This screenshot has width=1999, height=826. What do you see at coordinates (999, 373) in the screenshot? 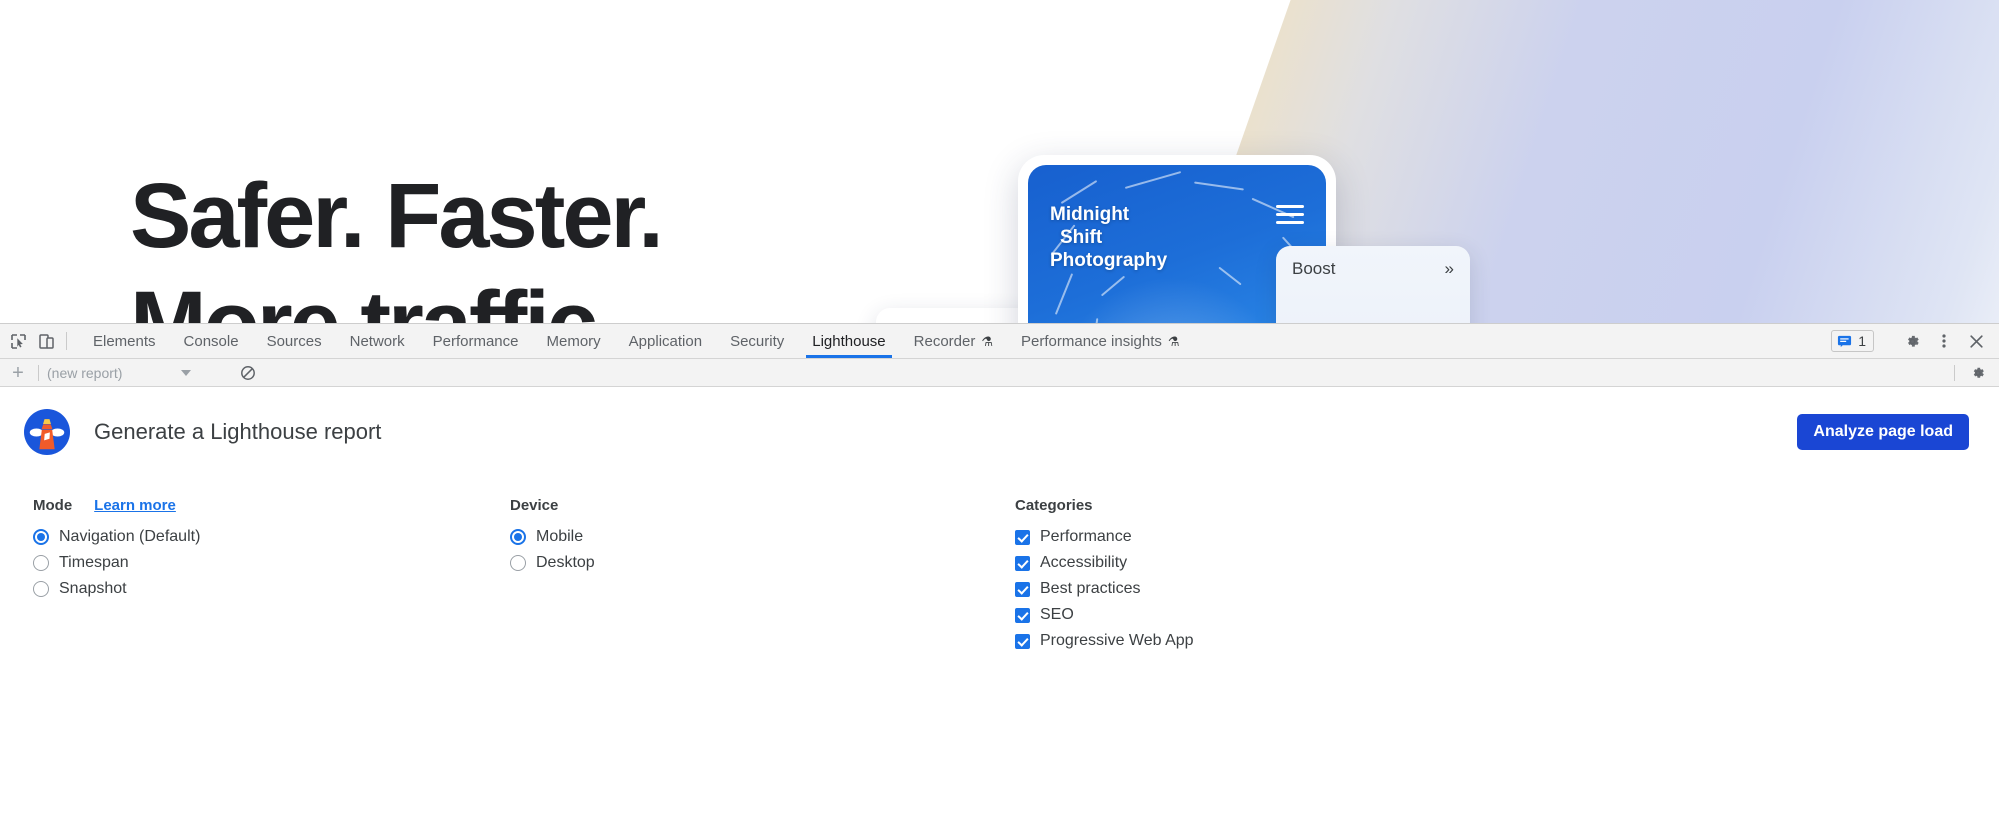
I see `lighthouse-toolbar: + (new report)` at bounding box center [999, 373].